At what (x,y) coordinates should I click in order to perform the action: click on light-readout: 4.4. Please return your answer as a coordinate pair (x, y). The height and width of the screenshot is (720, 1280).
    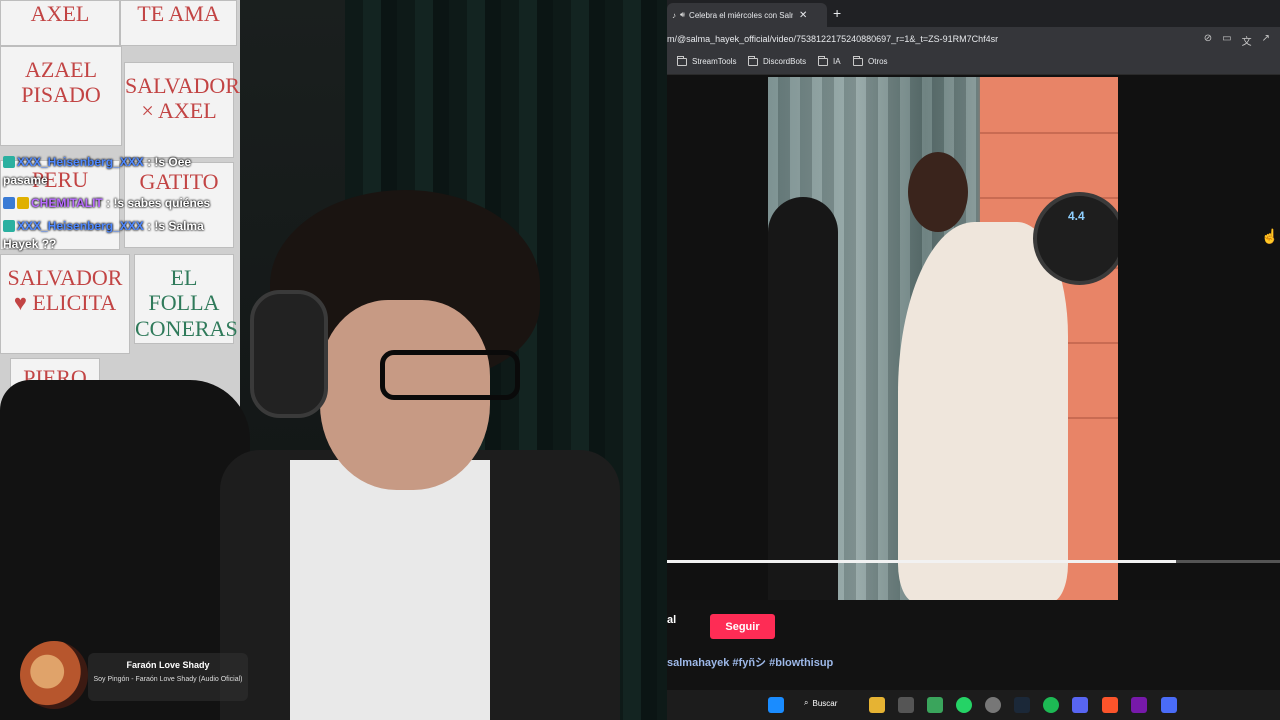
    Looking at the image, I should click on (1076, 216).